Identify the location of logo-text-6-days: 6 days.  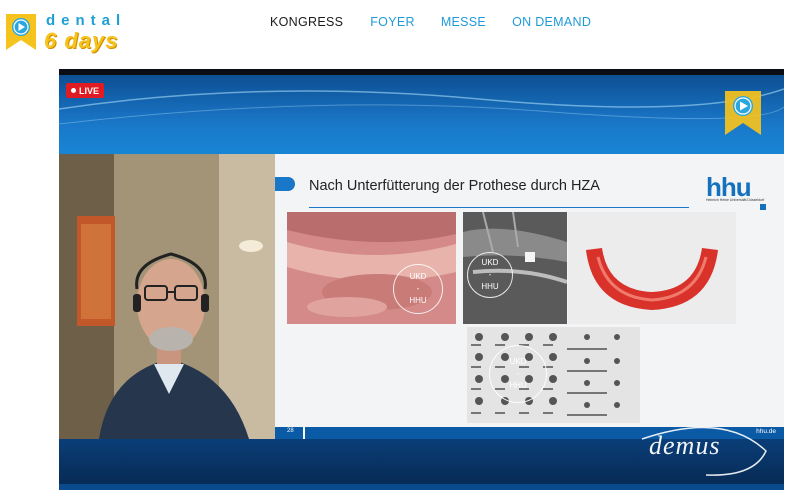
(81, 40).